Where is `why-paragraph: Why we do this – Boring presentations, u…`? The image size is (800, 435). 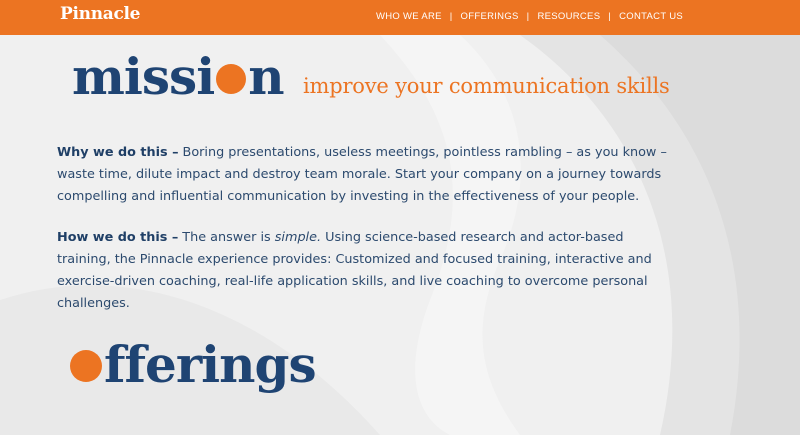
why-paragraph: Why we do this – Boring presentations, u… is located at coordinates (367, 175).